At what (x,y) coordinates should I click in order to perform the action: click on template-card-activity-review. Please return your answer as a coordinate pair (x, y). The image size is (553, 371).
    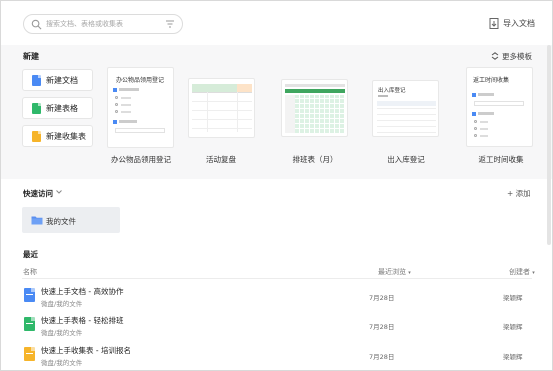
    Looking at the image, I should click on (221, 108).